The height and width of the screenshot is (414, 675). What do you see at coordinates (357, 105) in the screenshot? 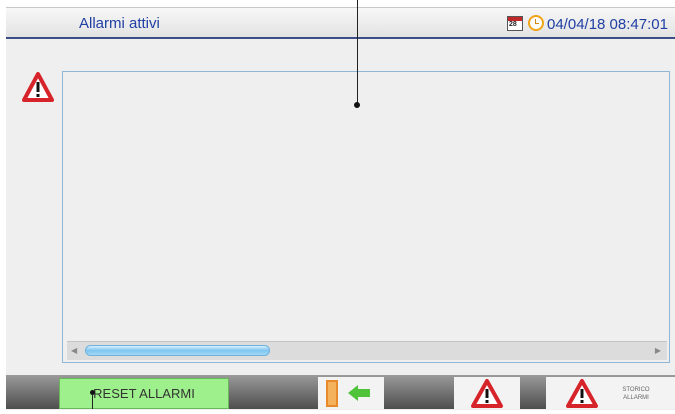
I see `annotation-dot` at bounding box center [357, 105].